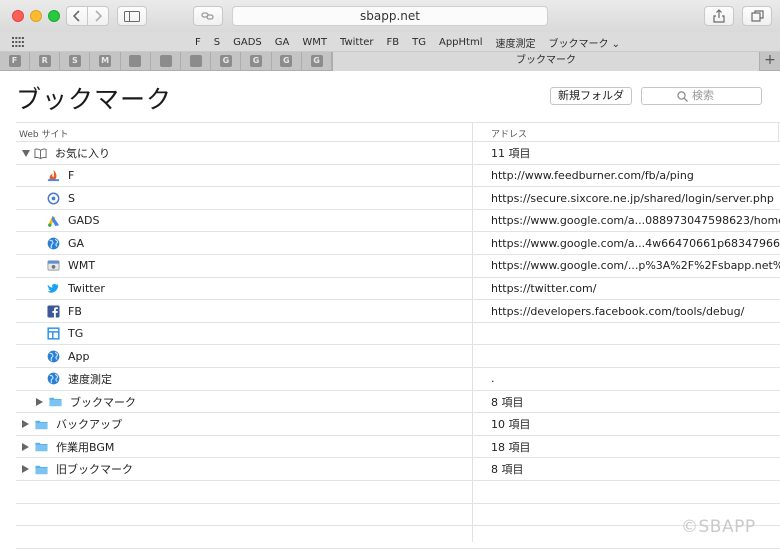 This screenshot has width=780, height=549. Describe the element at coordinates (398, 402) in the screenshot. I see `bookmark-row: ブックマーク 8 項目` at that location.